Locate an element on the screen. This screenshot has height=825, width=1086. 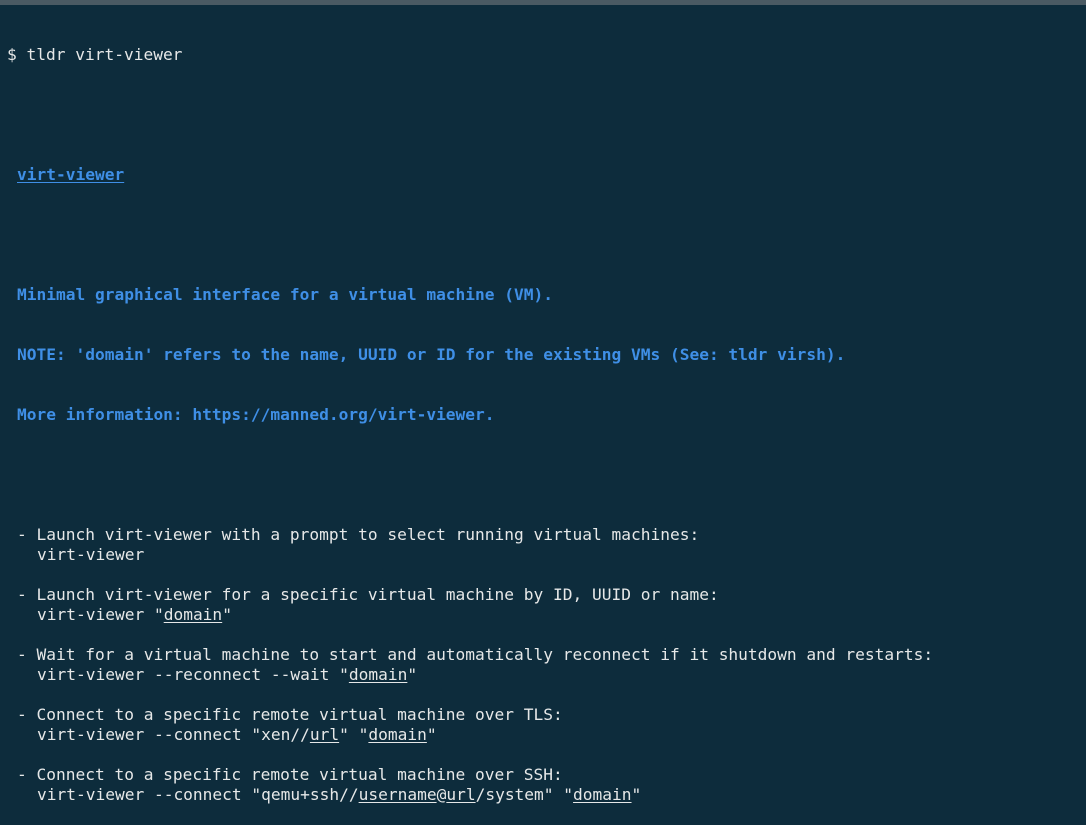
prompt-command: tldr virt-viewer is located at coordinates (104, 54).